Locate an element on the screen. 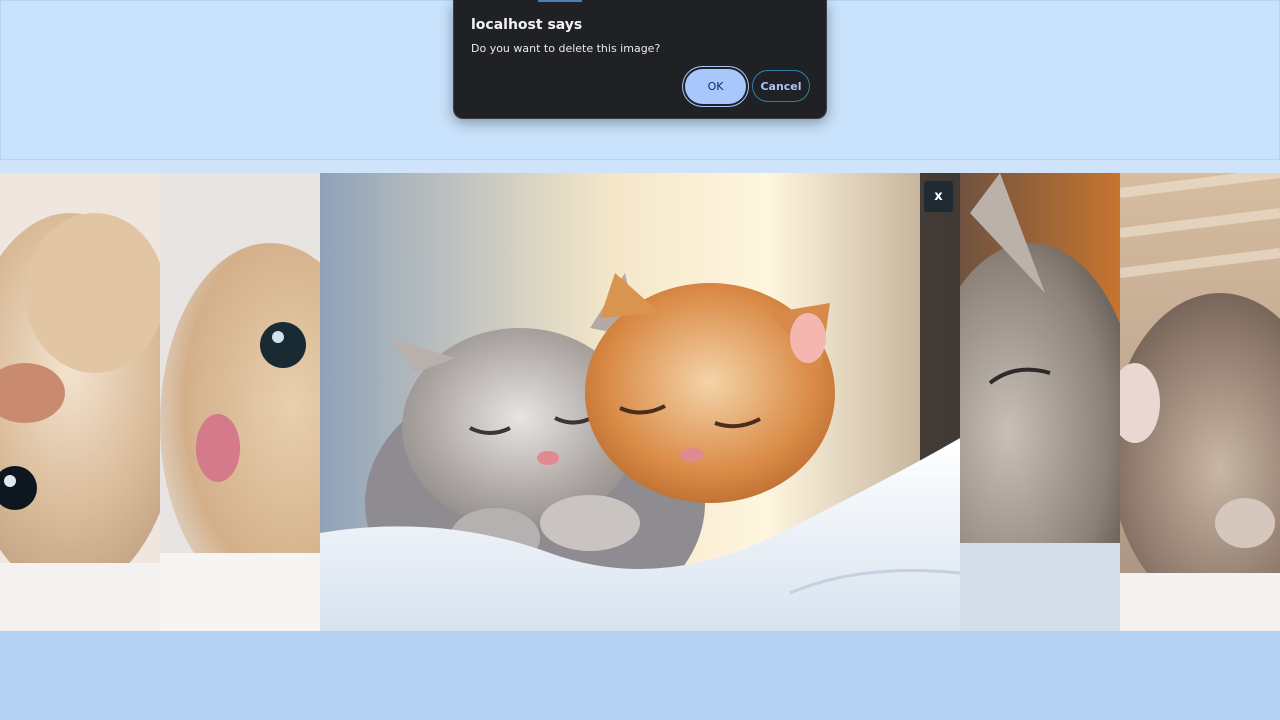 The image size is (1280, 720). delete-image-button: x is located at coordinates (938, 196).